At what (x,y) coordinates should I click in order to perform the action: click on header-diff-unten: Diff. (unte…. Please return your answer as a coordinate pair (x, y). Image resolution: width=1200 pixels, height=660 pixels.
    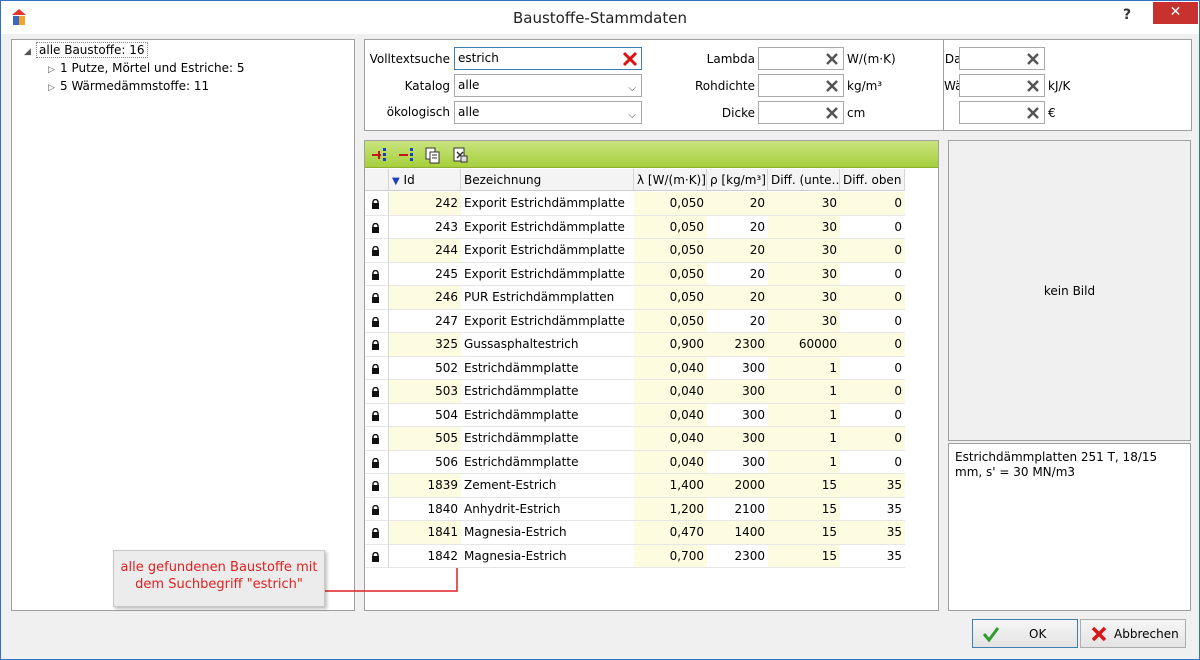
    Looking at the image, I should click on (804, 180).